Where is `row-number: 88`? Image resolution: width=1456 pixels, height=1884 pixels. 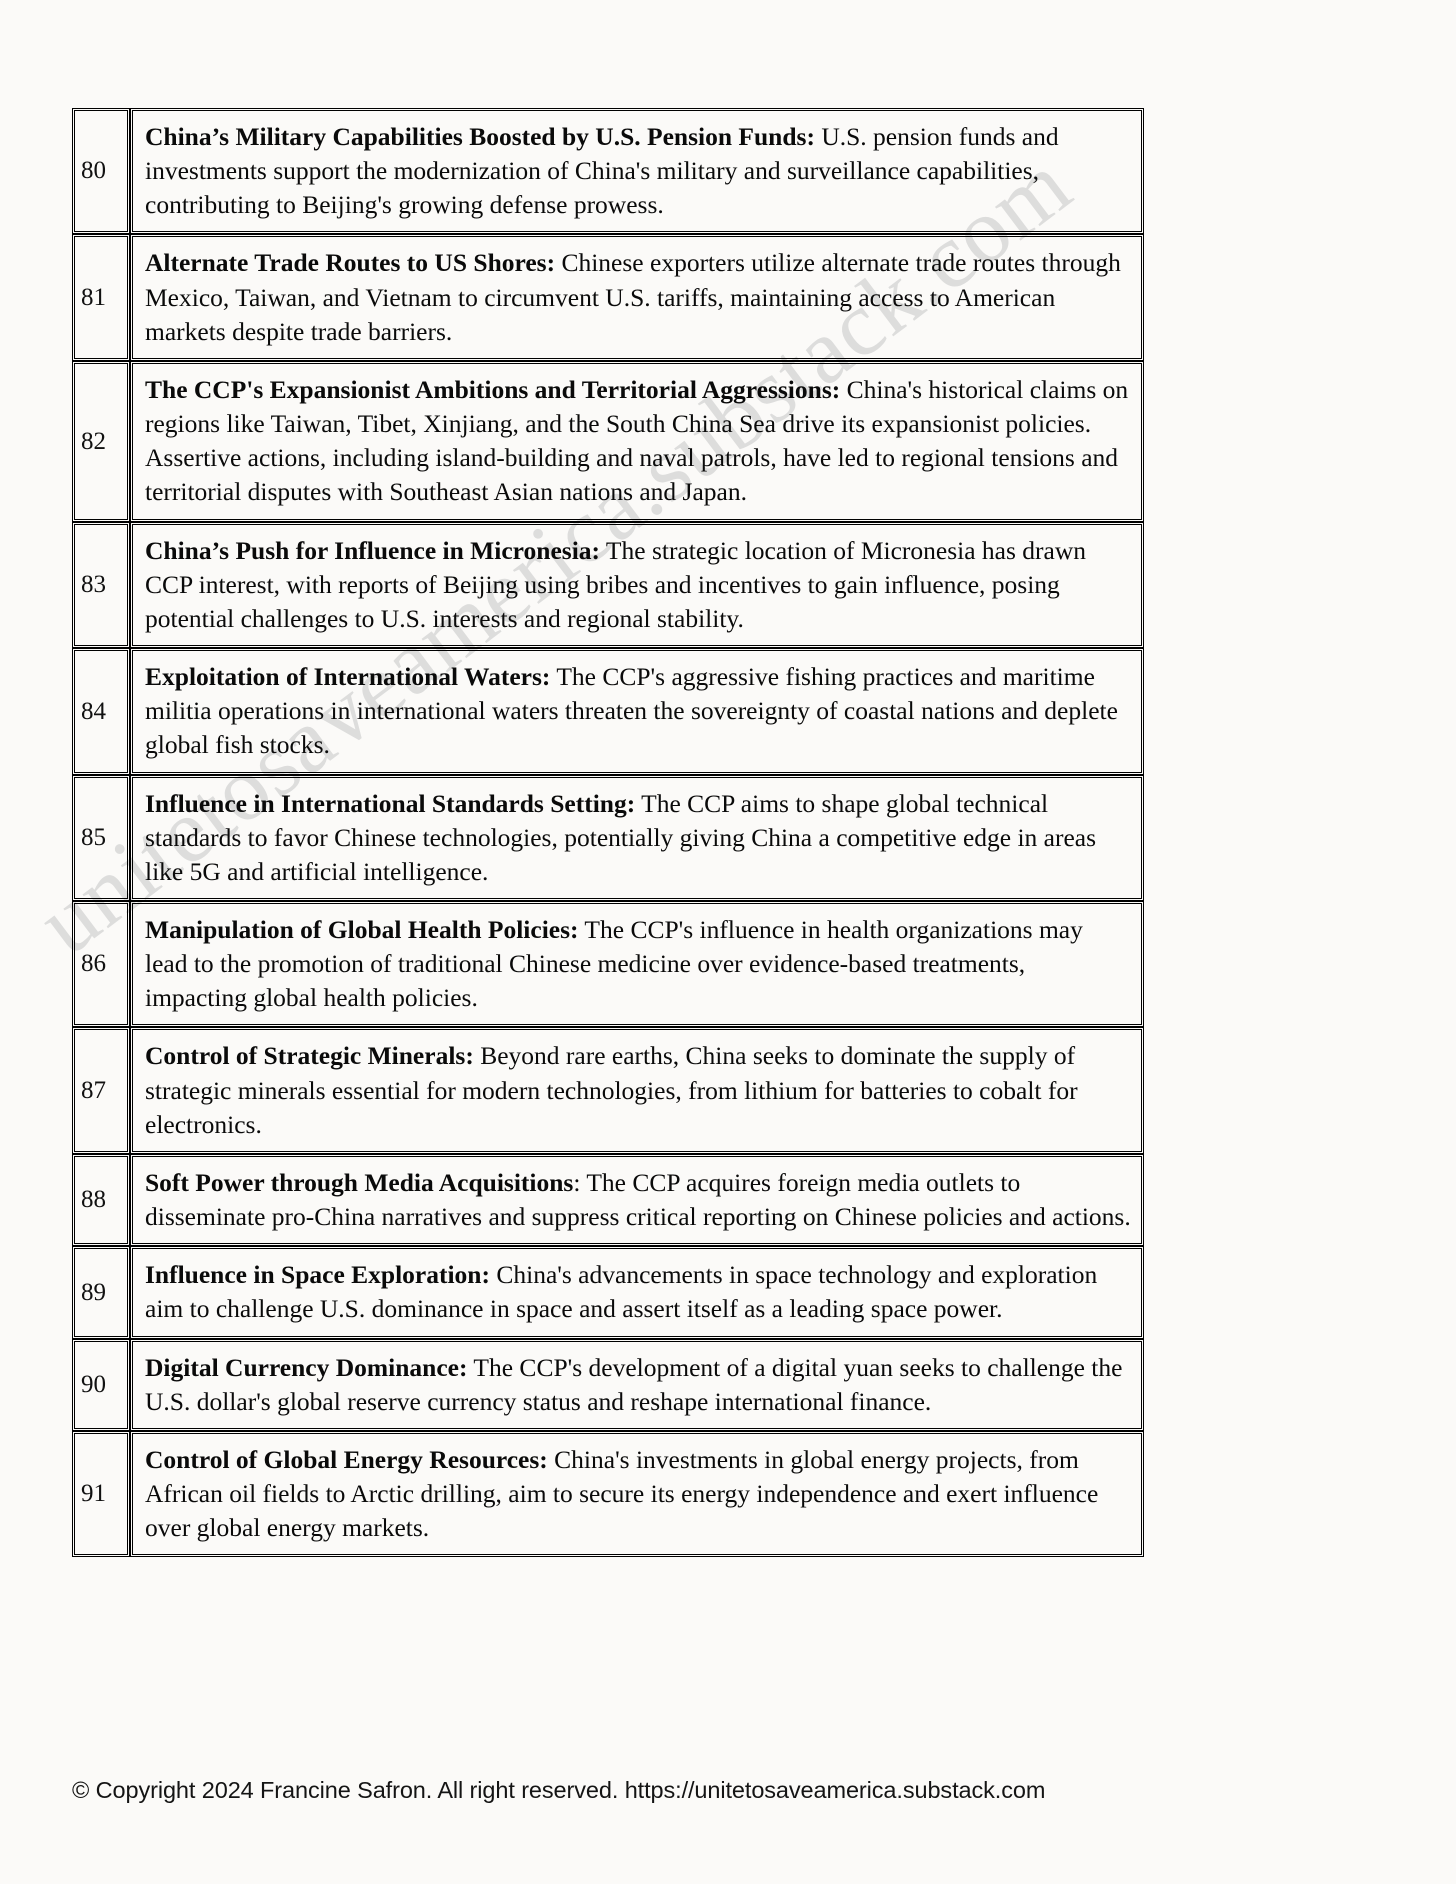 row-number: 88 is located at coordinates (101, 1200).